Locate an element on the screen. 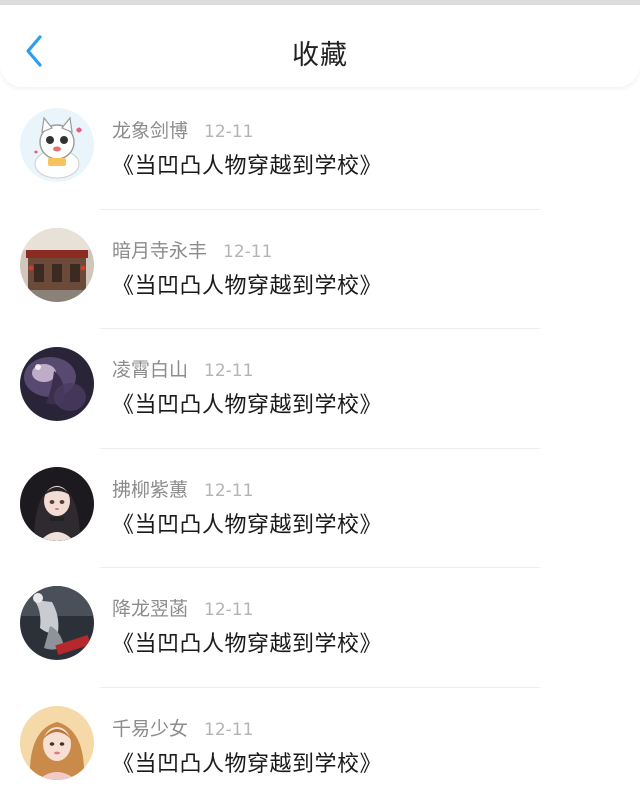 The image size is (640, 807). list-item: 降龙翌菡 12-11 《当凹凸人物穿越到学校》 is located at coordinates (320, 628).